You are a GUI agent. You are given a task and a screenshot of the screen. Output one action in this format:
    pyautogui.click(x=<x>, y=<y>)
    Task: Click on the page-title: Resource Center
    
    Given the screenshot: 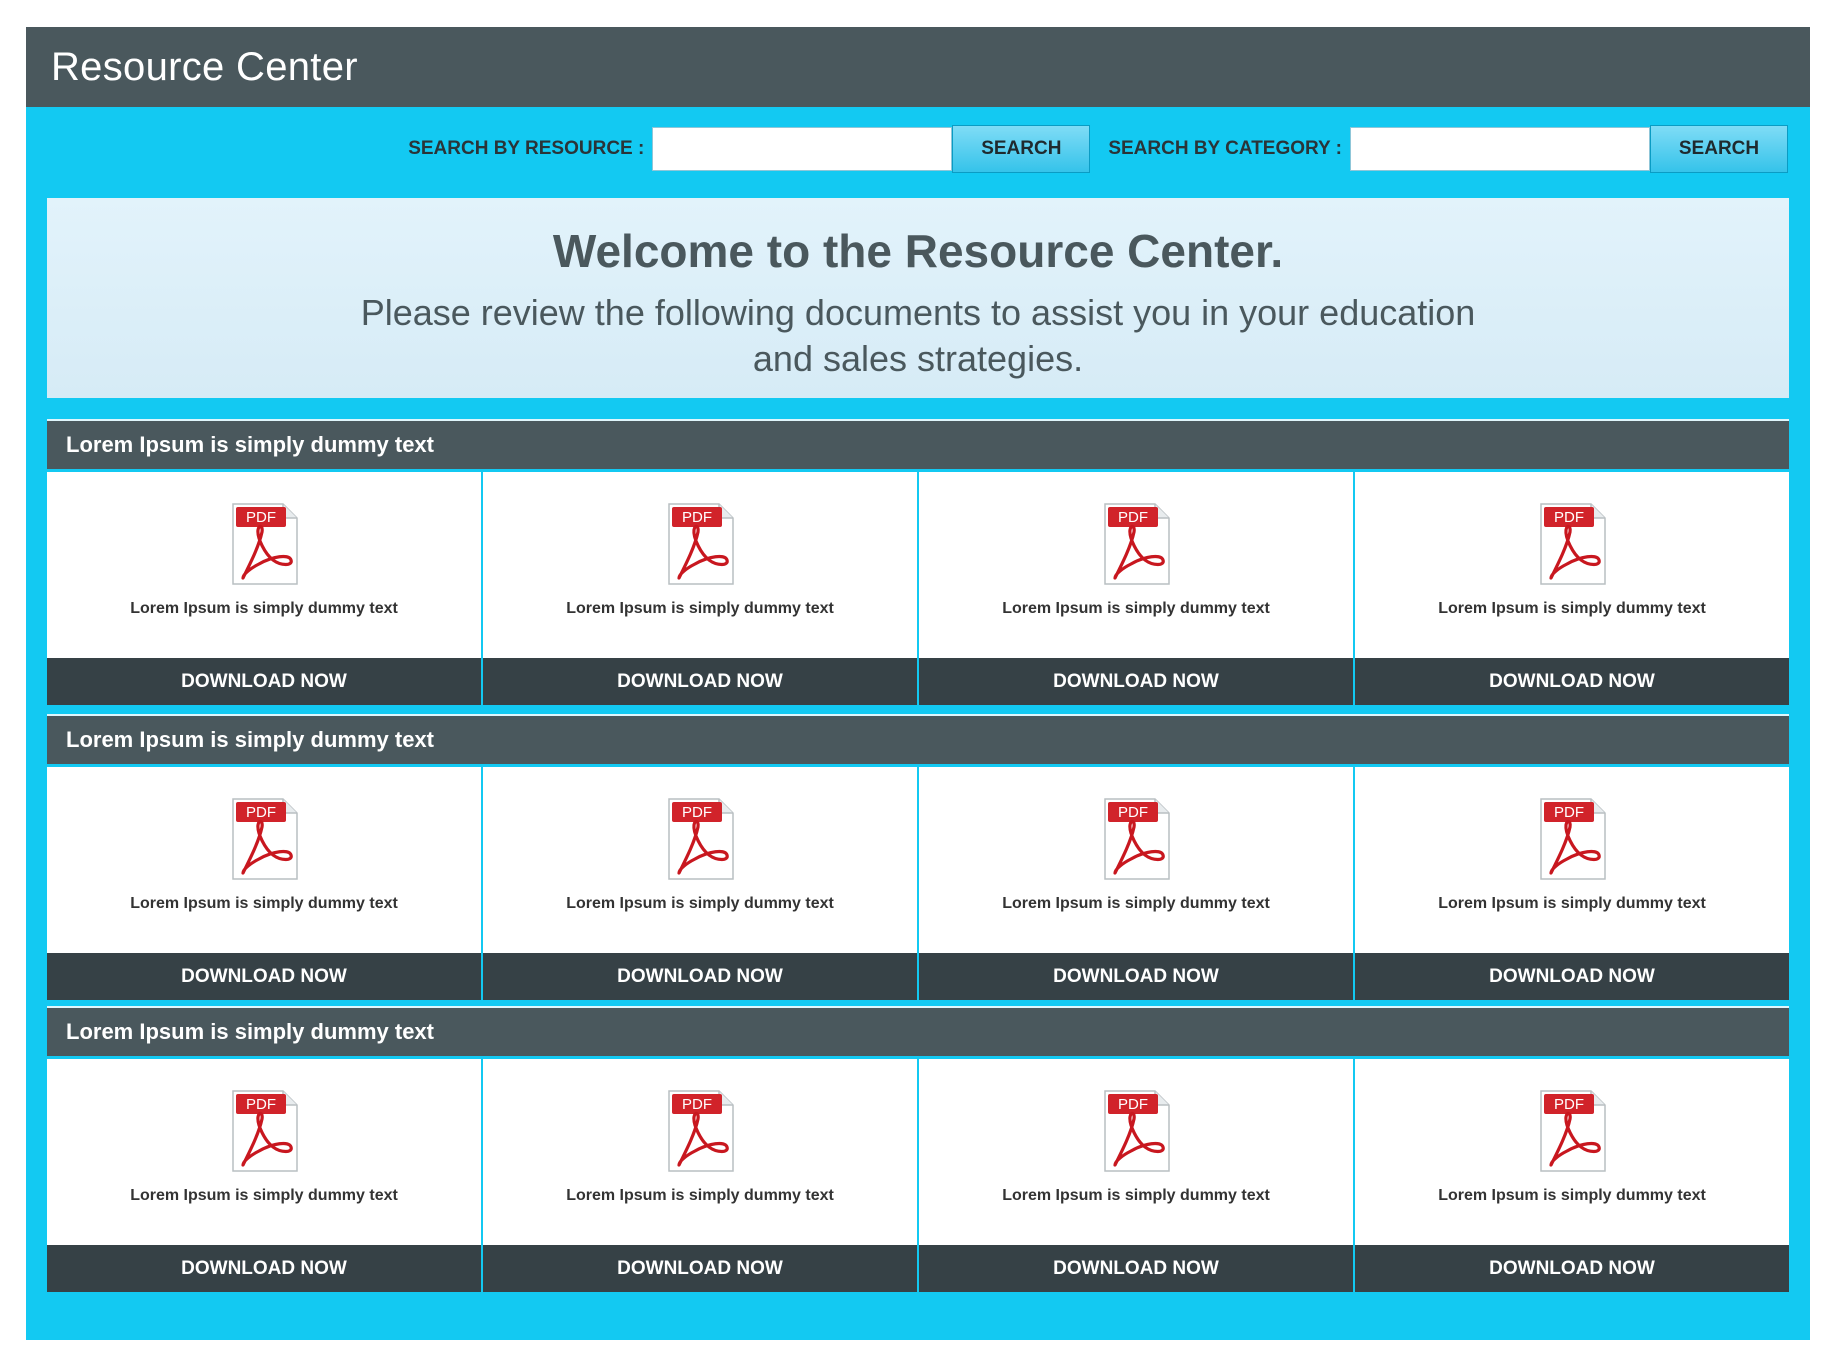 What is the action you would take?
    pyautogui.click(x=204, y=66)
    